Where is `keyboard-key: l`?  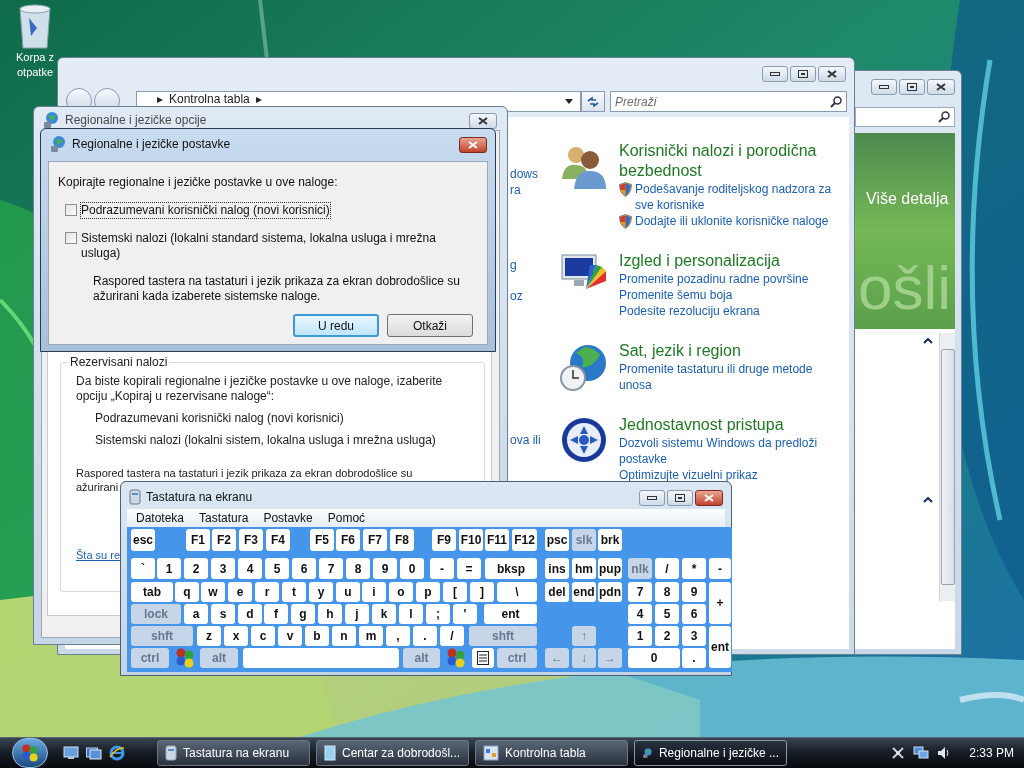 keyboard-key: l is located at coordinates (411, 614).